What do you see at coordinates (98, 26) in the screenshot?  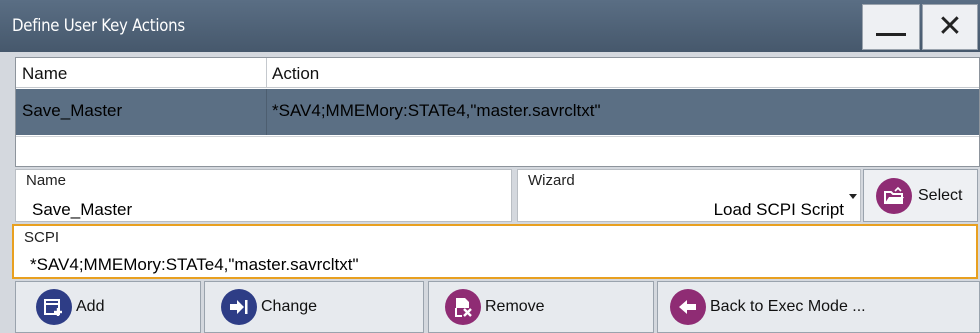 I see `window-title: Define User Key Actions` at bounding box center [98, 26].